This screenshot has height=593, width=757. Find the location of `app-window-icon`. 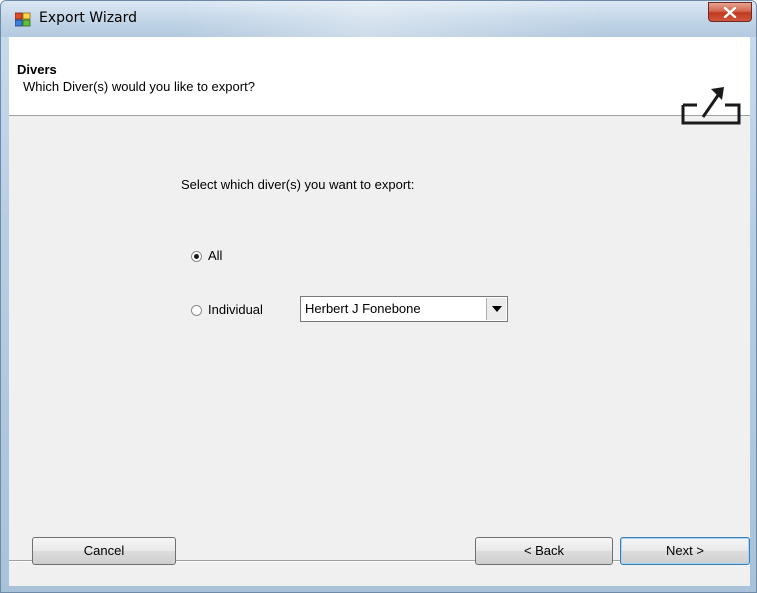

app-window-icon is located at coordinates (23, 19).